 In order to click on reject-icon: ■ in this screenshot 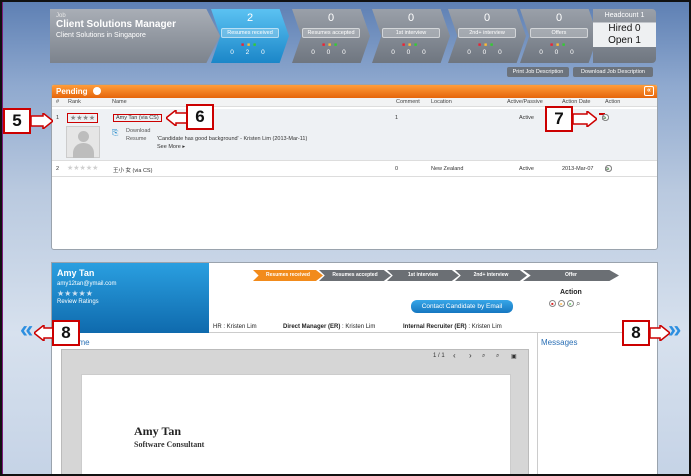, I will do `click(552, 303)`.